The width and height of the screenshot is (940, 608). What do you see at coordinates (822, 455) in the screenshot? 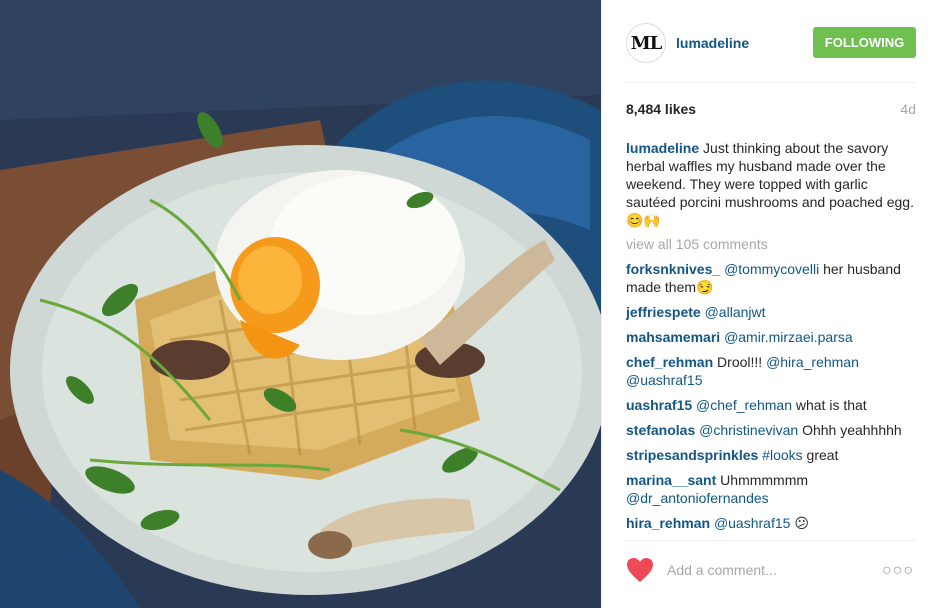
I see `comment-text: great` at bounding box center [822, 455].